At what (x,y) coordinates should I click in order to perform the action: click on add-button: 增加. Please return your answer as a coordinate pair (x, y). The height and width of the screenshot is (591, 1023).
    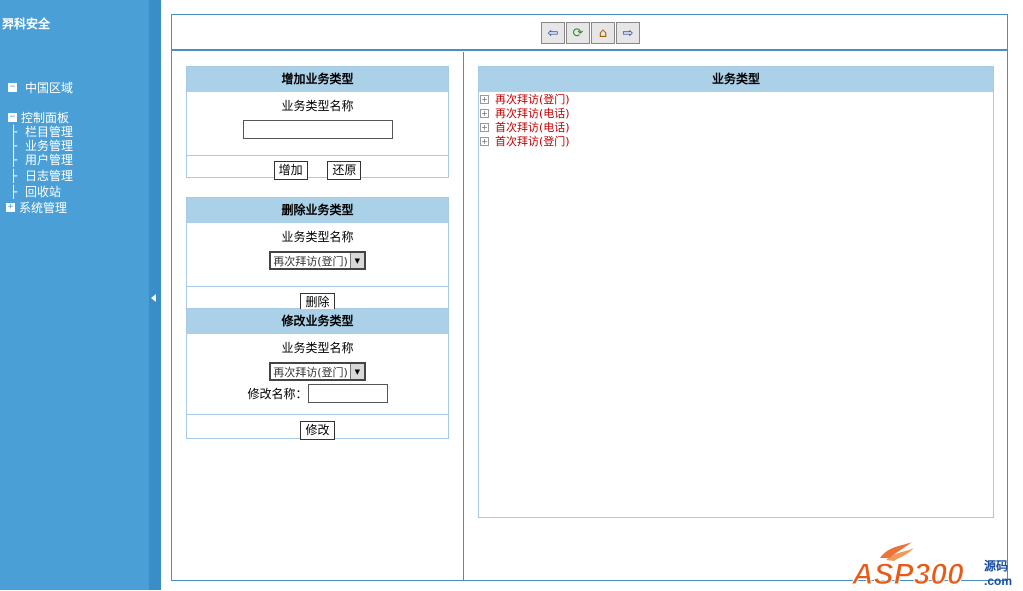
    Looking at the image, I should click on (290, 170).